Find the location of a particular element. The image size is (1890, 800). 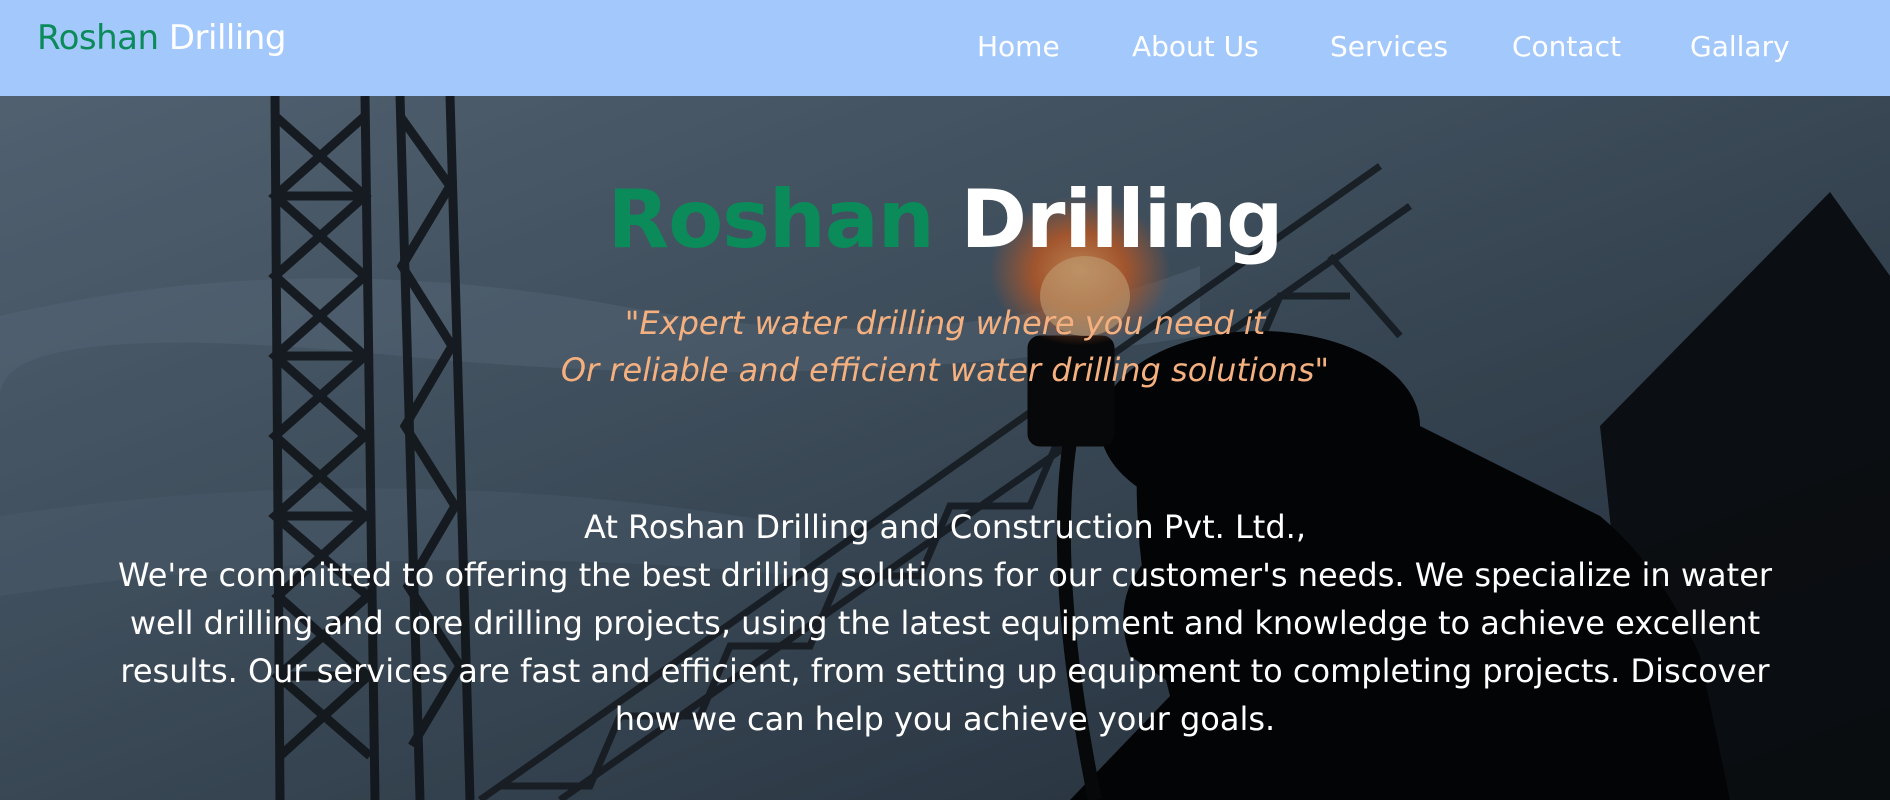

main-nav: Home About Us Services Contact Gallary is located at coordinates (945, 50).